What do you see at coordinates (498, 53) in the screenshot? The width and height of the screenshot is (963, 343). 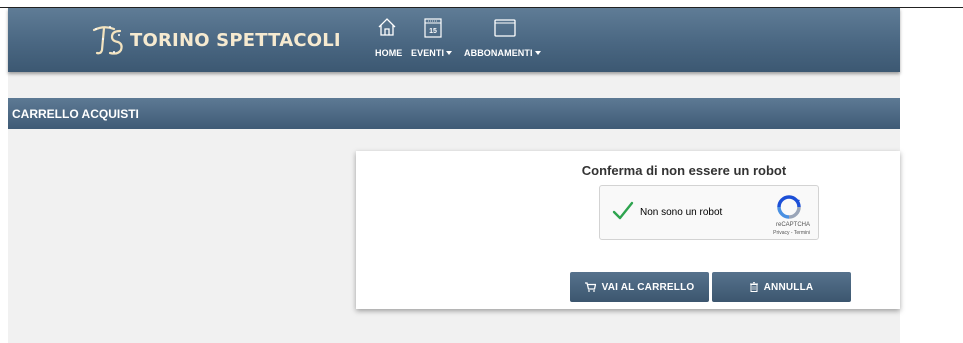 I see `nav-abbonamenti-text: ABBONAMENTI` at bounding box center [498, 53].